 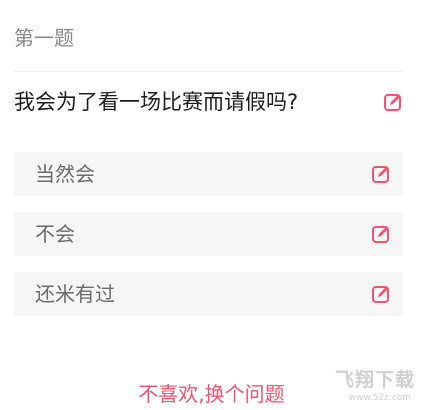 What do you see at coordinates (208, 294) in the screenshot?
I see `option-item: 还米有过` at bounding box center [208, 294].